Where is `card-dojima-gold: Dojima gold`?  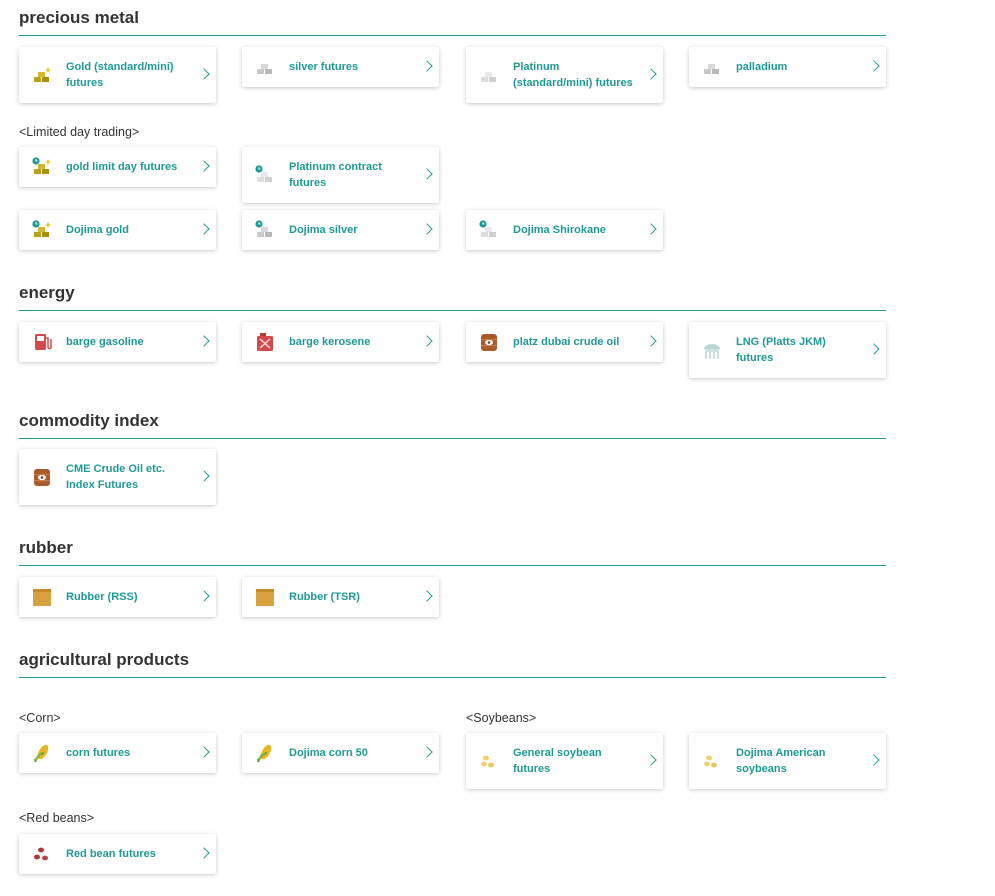
card-dojima-gold: Dojima gold is located at coordinates (117, 230).